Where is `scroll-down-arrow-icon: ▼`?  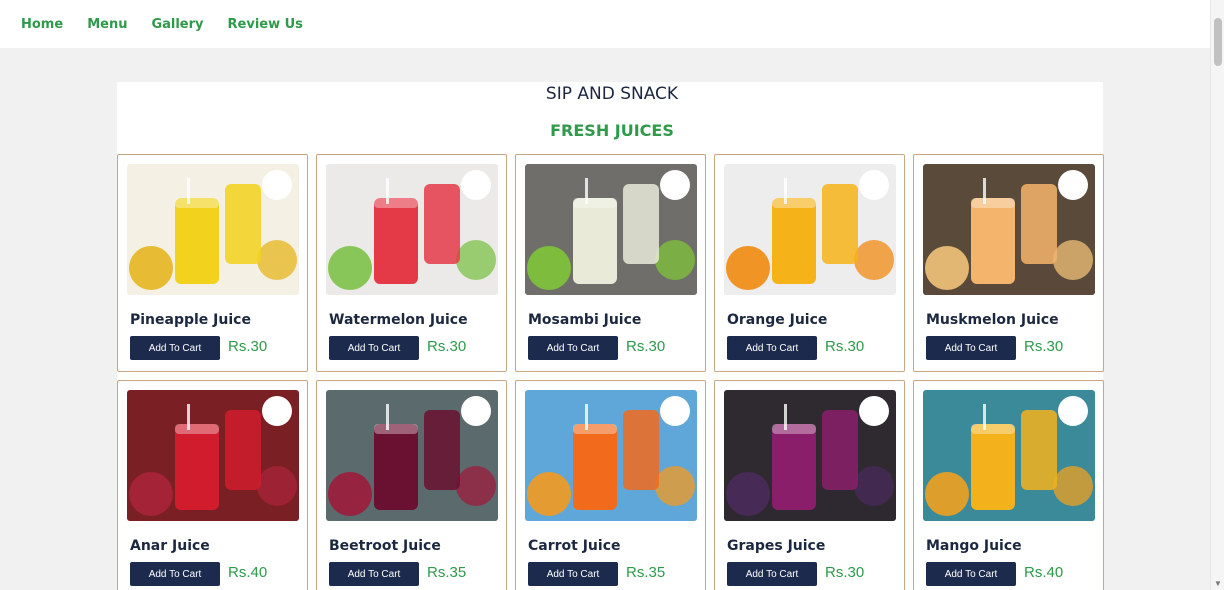
scroll-down-arrow-icon: ▼ is located at coordinates (1217, 584).